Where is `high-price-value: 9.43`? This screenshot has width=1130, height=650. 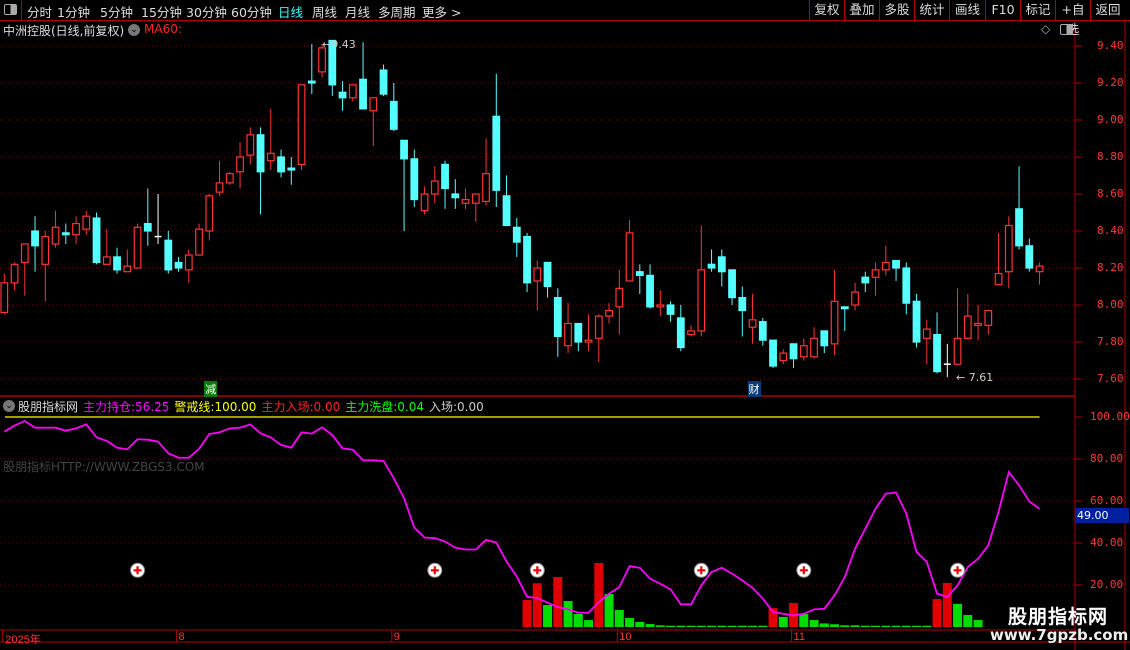 high-price-value: 9.43 is located at coordinates (343, 44).